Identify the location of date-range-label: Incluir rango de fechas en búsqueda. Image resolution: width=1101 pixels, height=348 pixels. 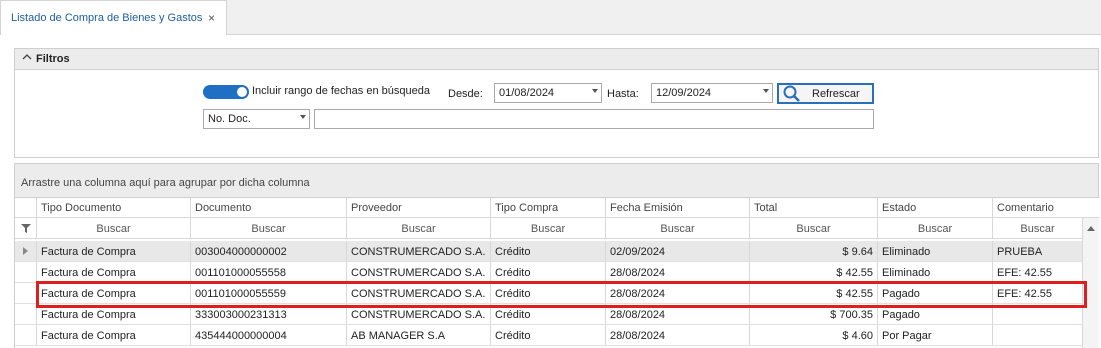
(341, 91).